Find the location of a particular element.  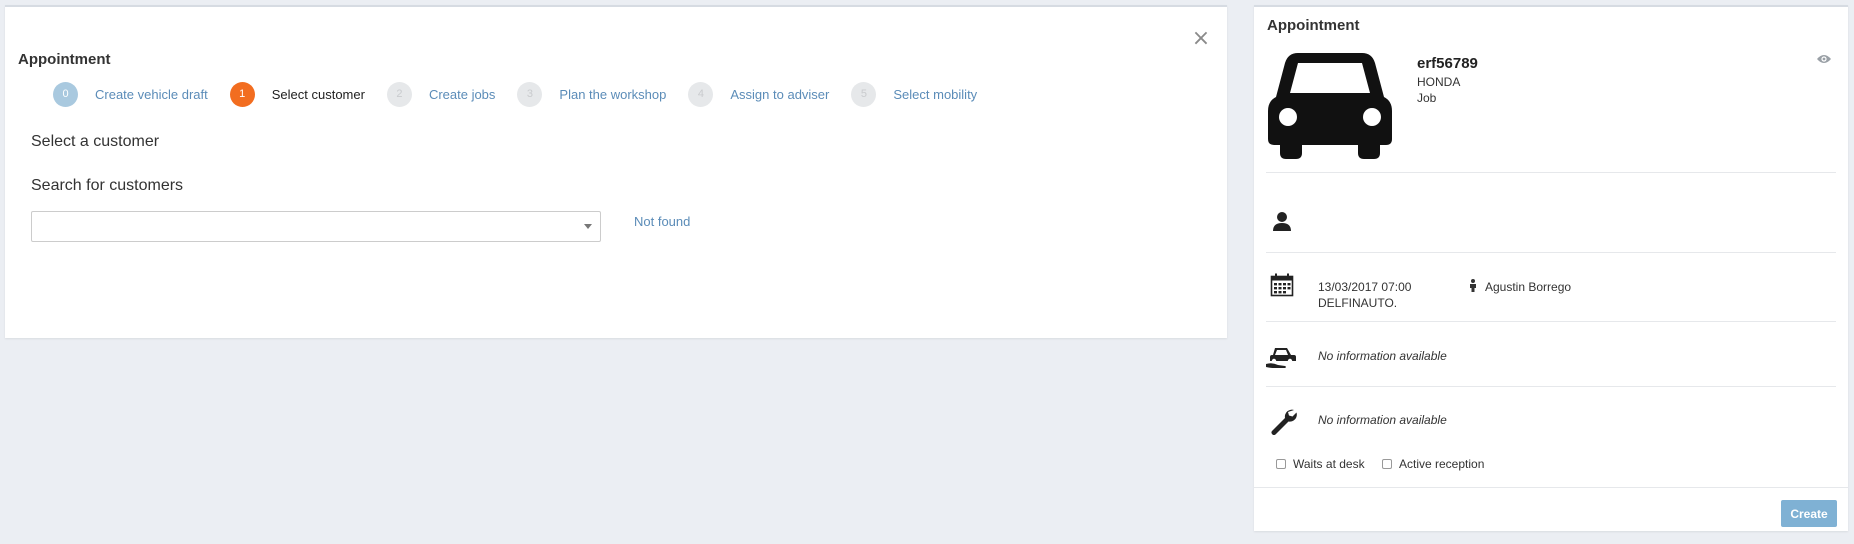

step-number: 3 is located at coordinates (530, 94).